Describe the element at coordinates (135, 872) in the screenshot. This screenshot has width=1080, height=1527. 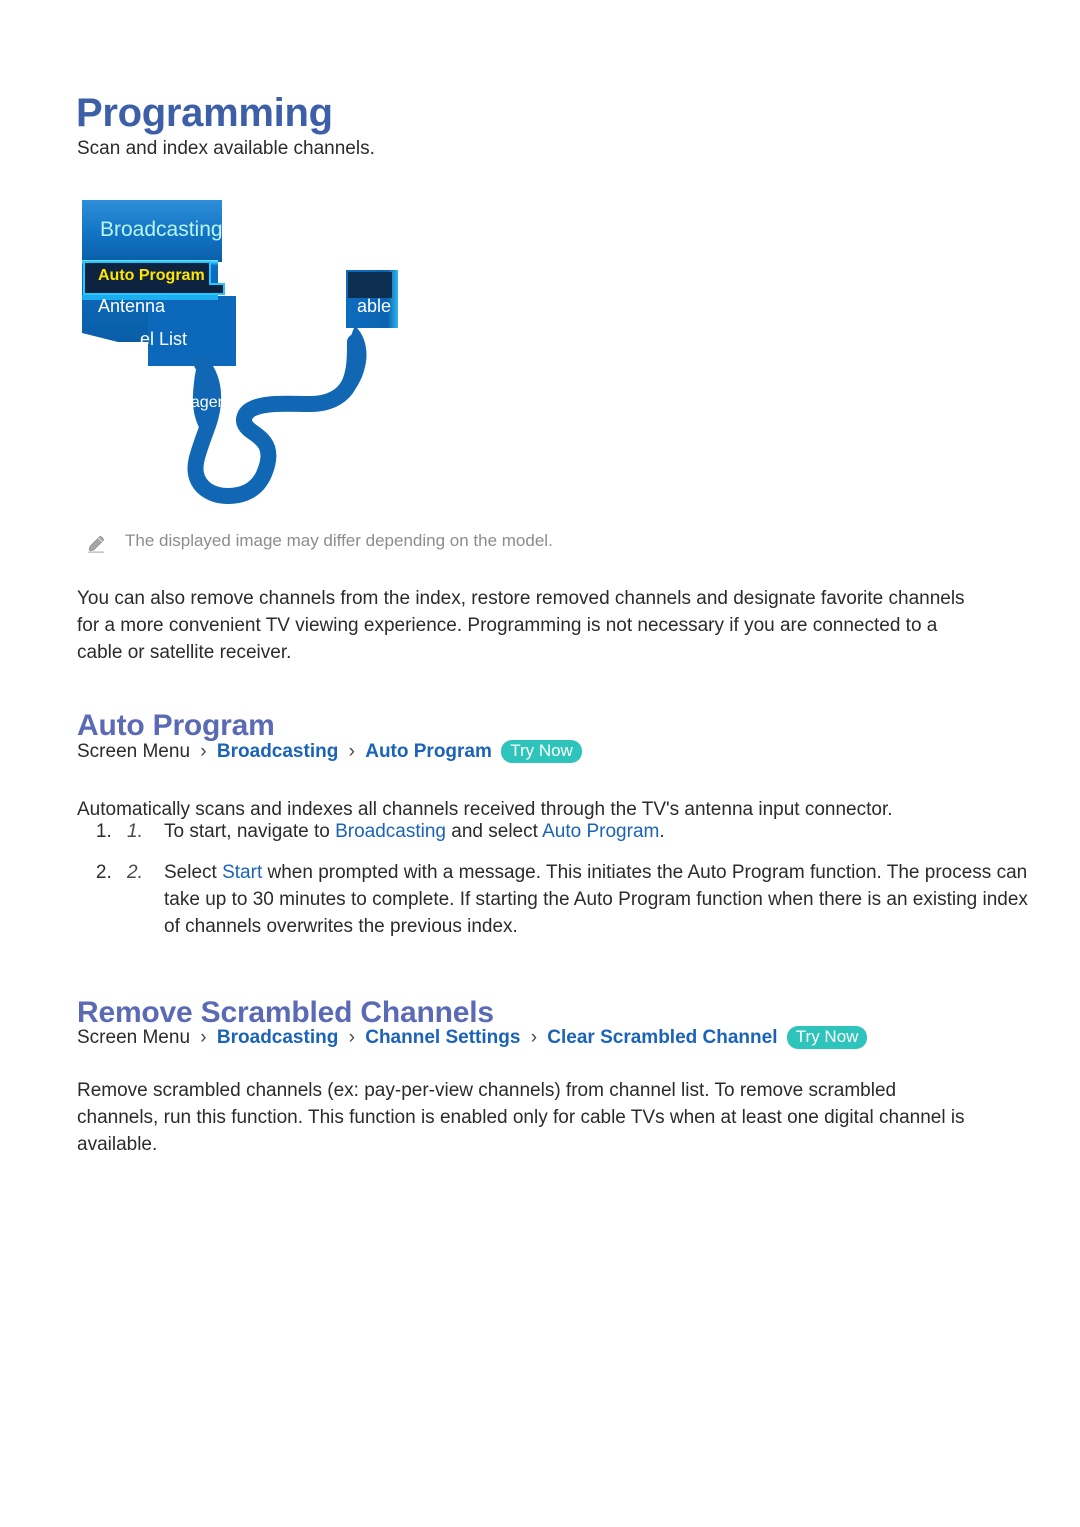
I see `step-number: 2.` at that location.